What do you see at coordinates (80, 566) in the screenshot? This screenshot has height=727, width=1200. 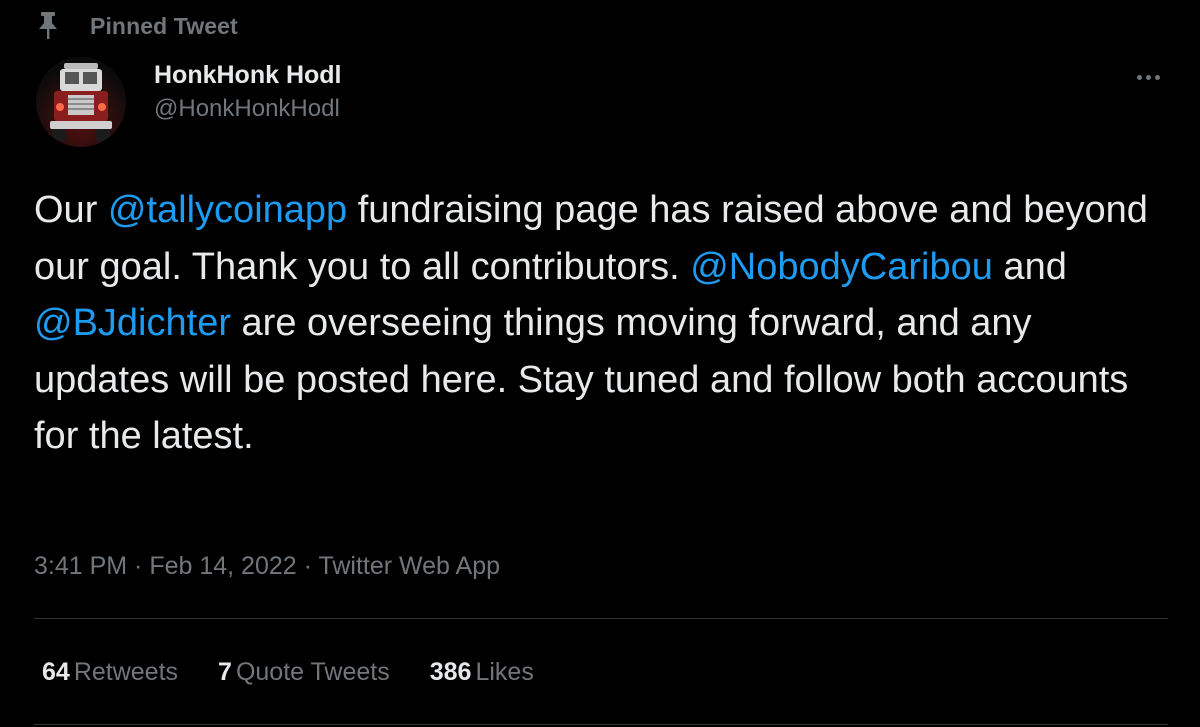 I see `tweet-time-link: 3:41 PM` at bounding box center [80, 566].